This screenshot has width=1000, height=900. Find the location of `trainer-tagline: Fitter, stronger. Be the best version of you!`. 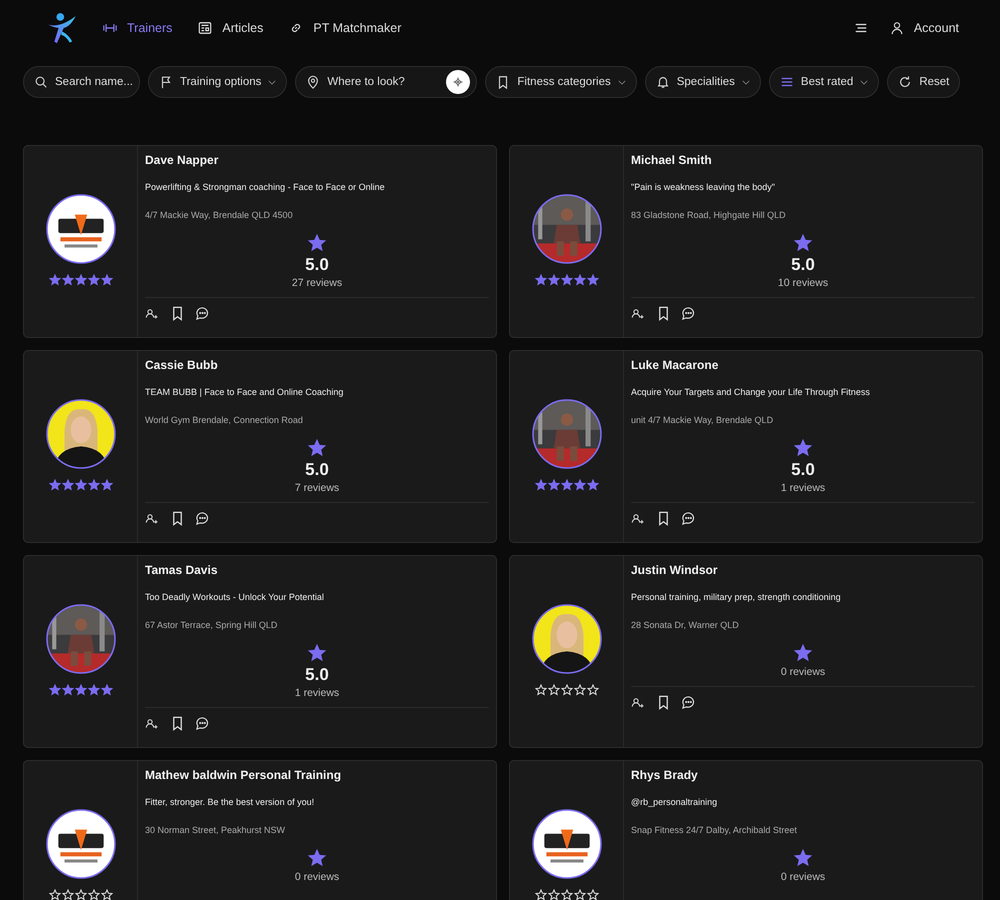

trainer-tagline: Fitter, stronger. Be the best version of you! is located at coordinates (230, 802).